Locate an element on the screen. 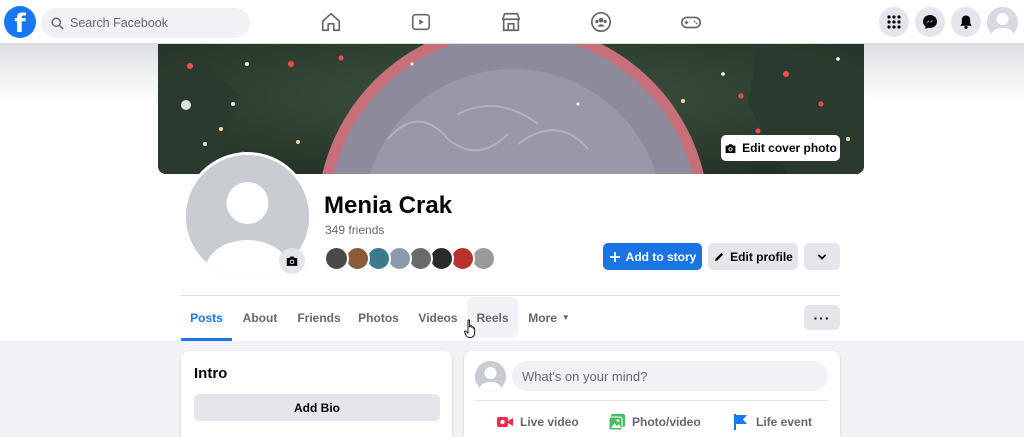  edit-profile-label: Edit profile is located at coordinates (761, 256).